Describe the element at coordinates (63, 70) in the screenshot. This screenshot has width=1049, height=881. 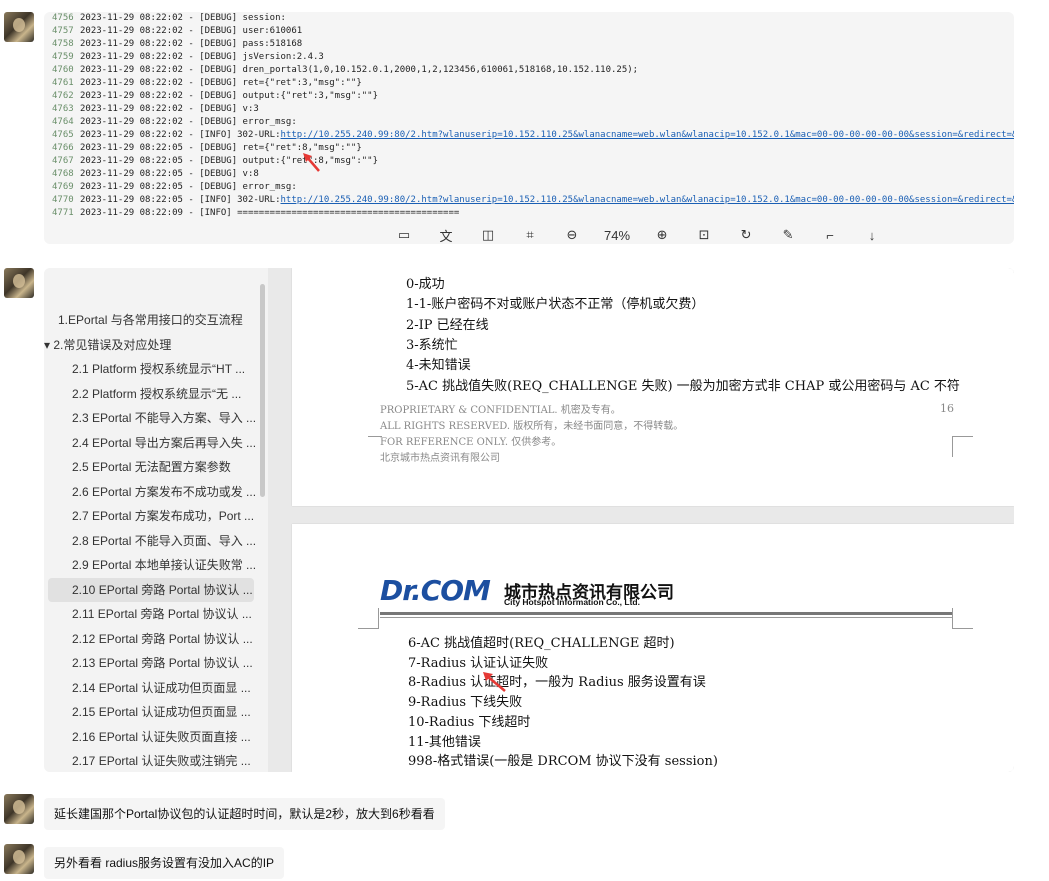
I see `line-number: 4760` at that location.